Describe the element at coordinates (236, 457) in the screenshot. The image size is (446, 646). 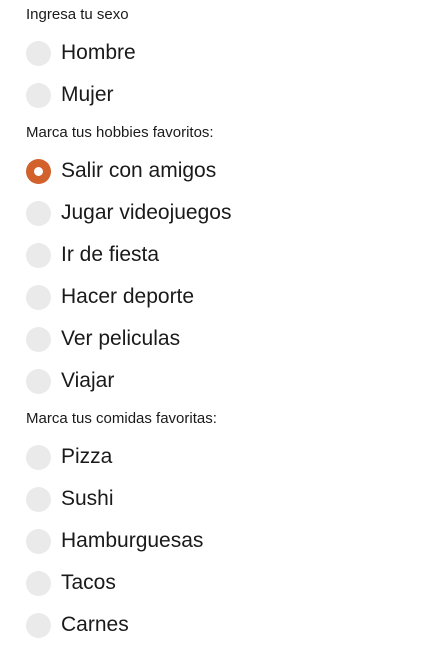
I see `food-option-pizza: Pizza` at that location.